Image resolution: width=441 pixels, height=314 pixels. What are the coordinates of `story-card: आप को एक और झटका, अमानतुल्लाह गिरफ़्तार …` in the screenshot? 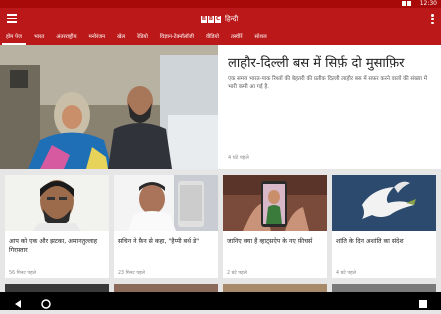 It's located at (57, 226).